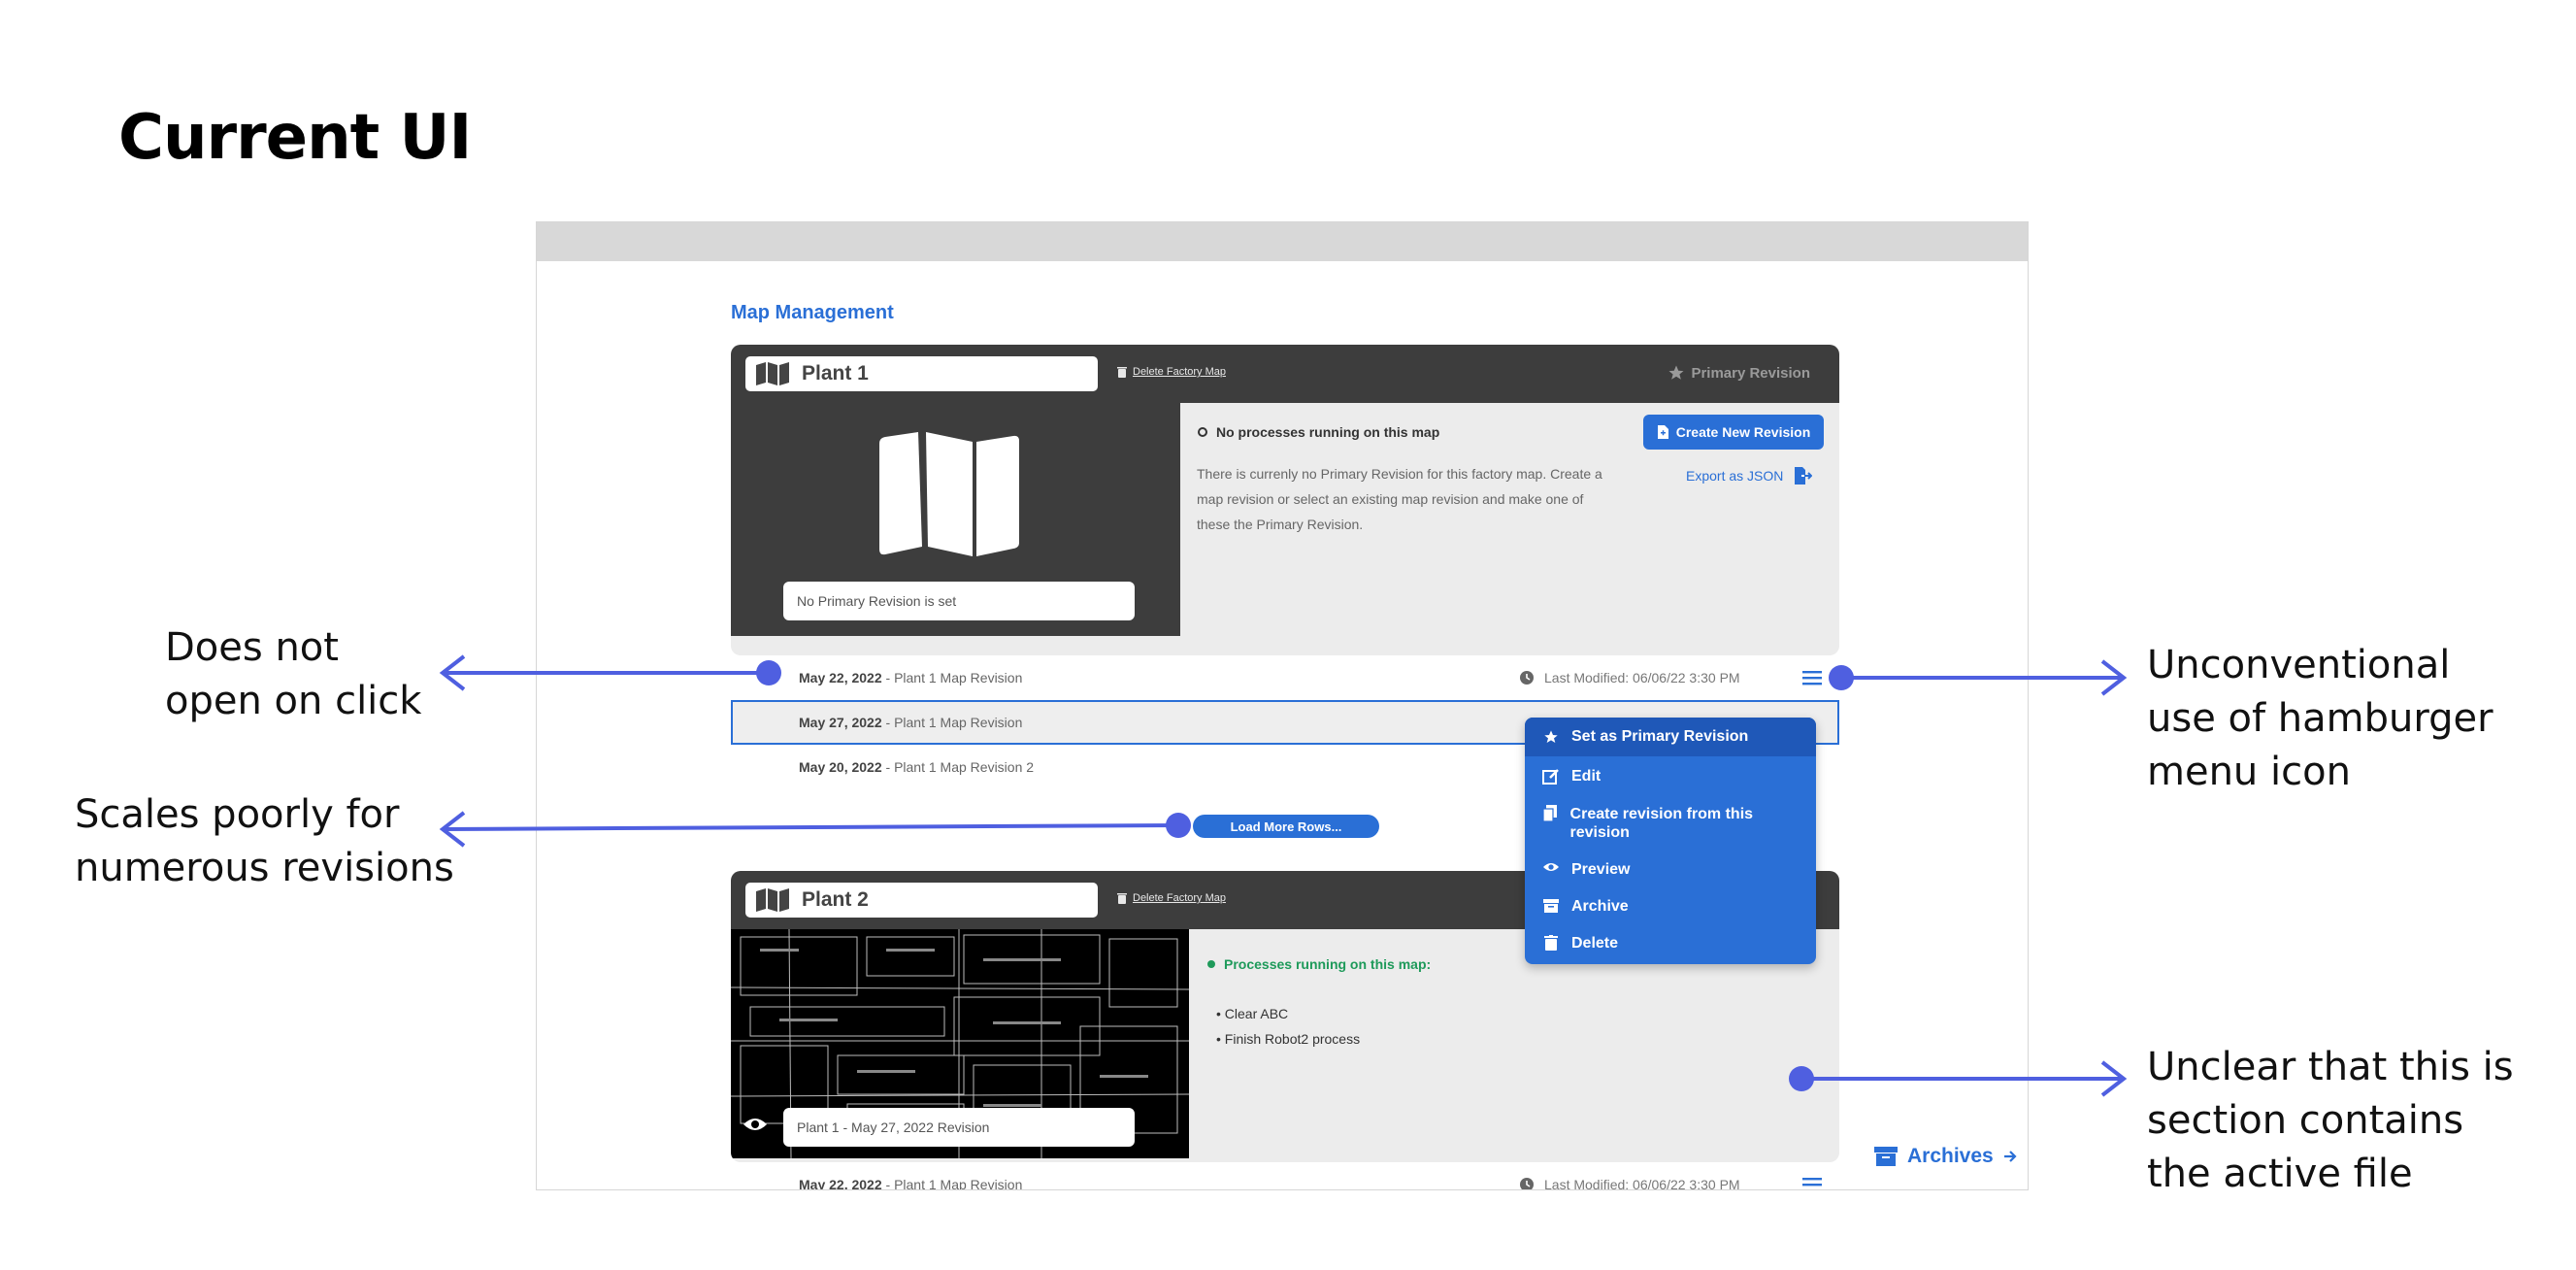 The image size is (2576, 1270). I want to click on annotation-left-2: Scales poorly for numerous revisions, so click(264, 841).